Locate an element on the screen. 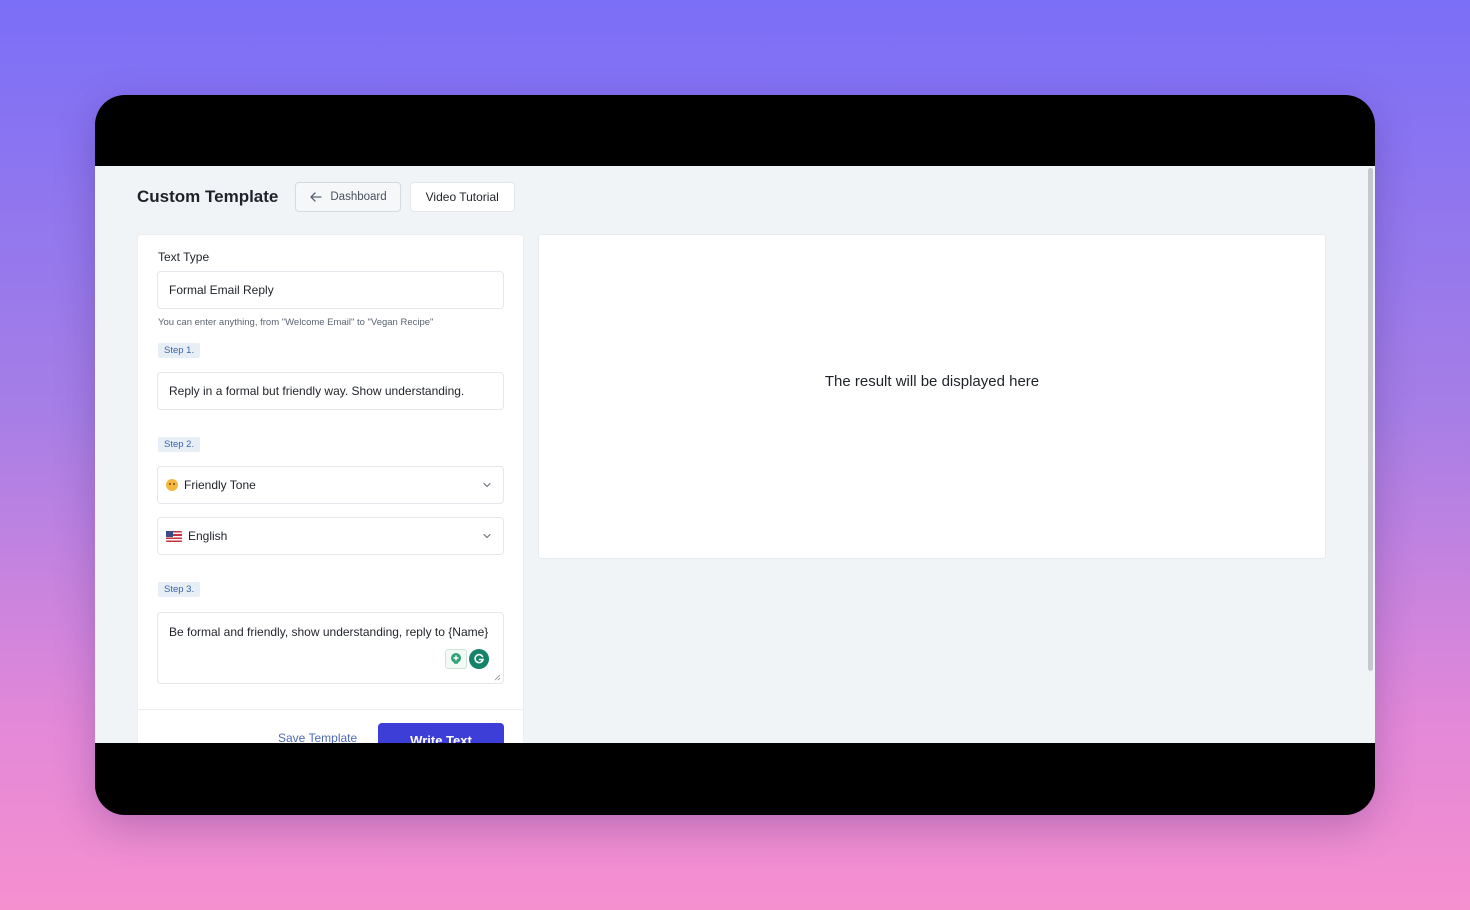  arrow-left-icon is located at coordinates (316, 197).